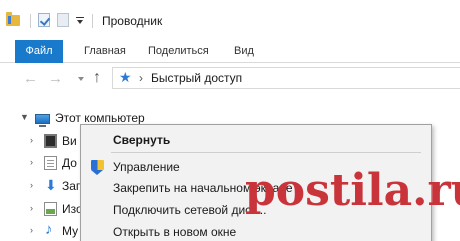  I want to click on menu-separator, so click(266, 152).